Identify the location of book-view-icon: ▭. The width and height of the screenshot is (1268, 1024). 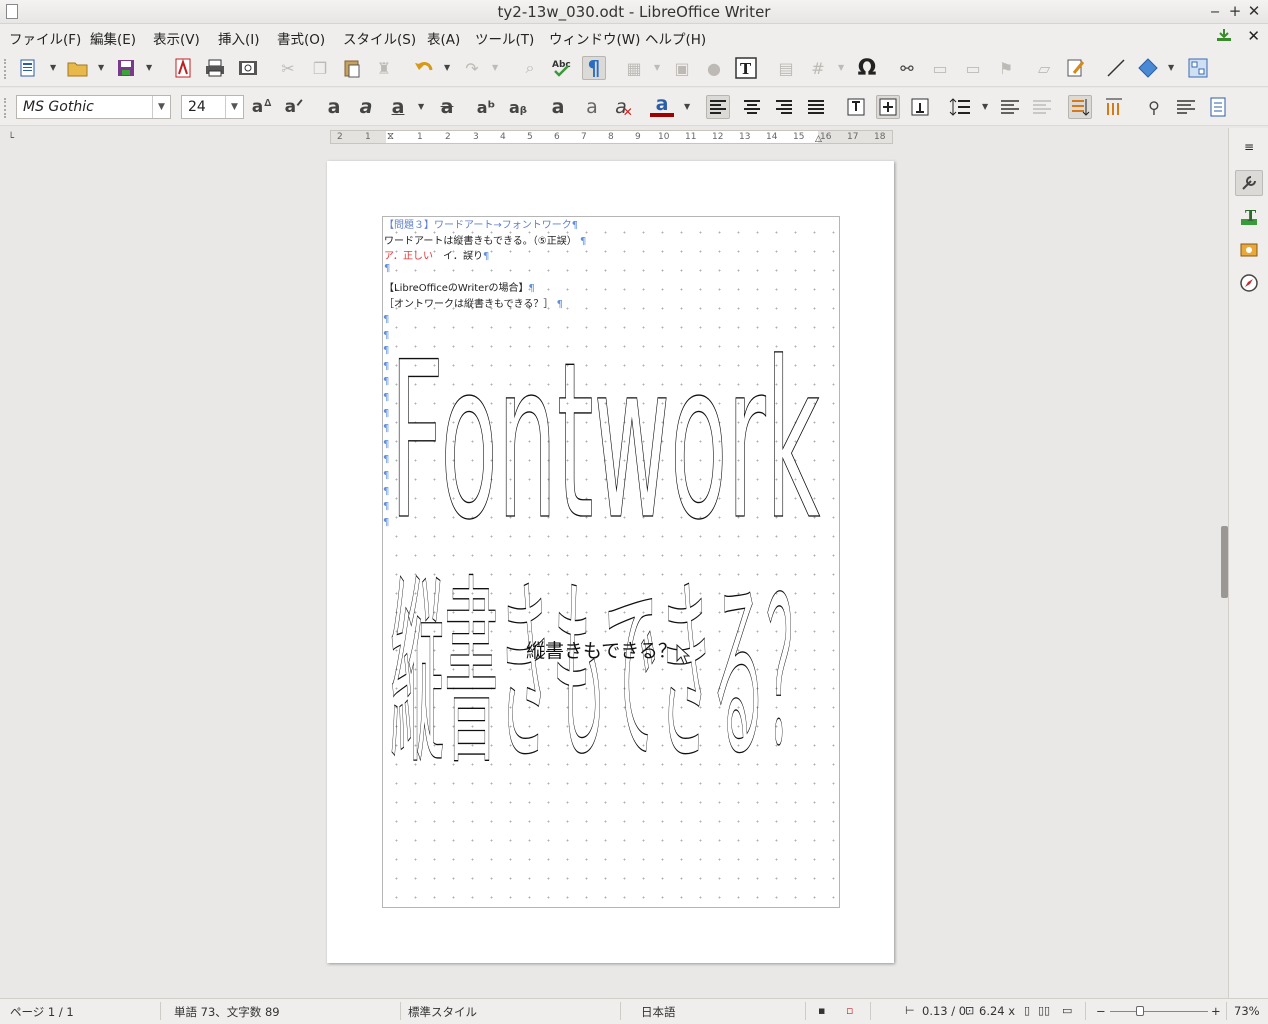
(1067, 1010).